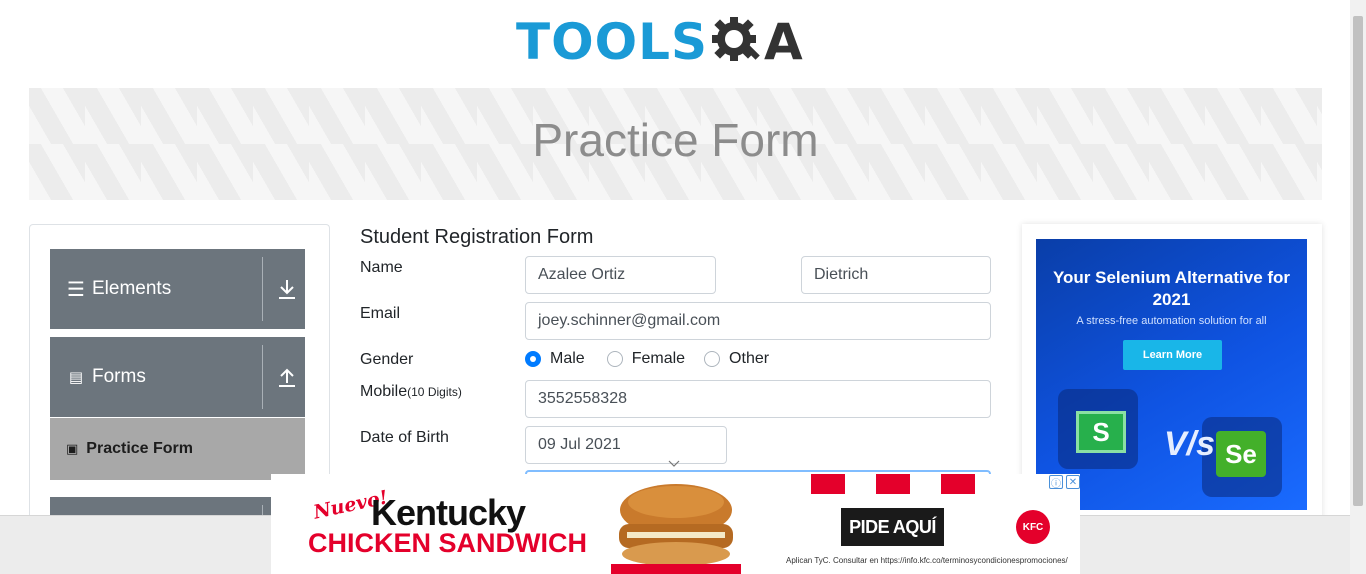 This screenshot has height=574, width=1366. Describe the element at coordinates (582, 398) in the screenshot. I see `mobile-value: 3552558328` at that location.